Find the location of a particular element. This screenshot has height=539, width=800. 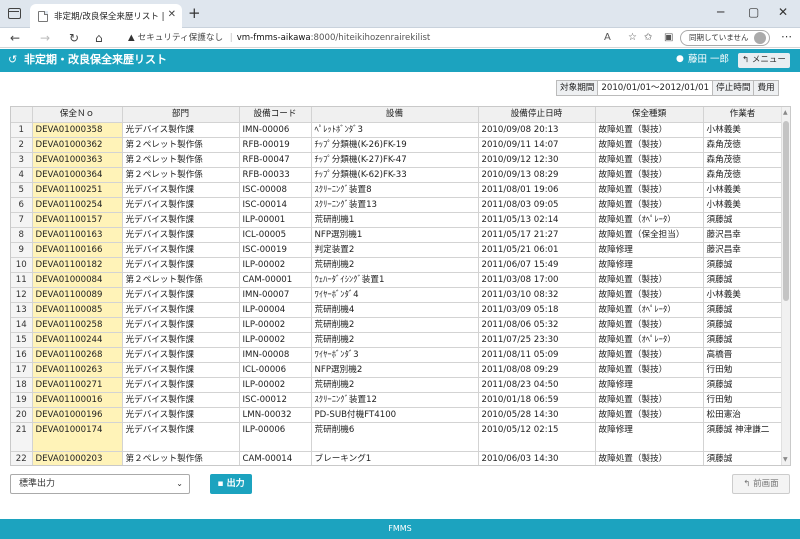

tab-close-icon: ✕ is located at coordinates (172, 14).